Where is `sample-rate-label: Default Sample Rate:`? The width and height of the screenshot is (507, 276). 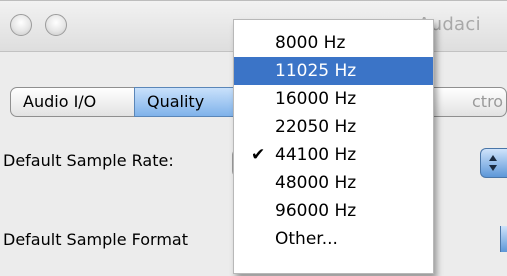 sample-rate-label: Default Sample Rate: is located at coordinates (88, 160).